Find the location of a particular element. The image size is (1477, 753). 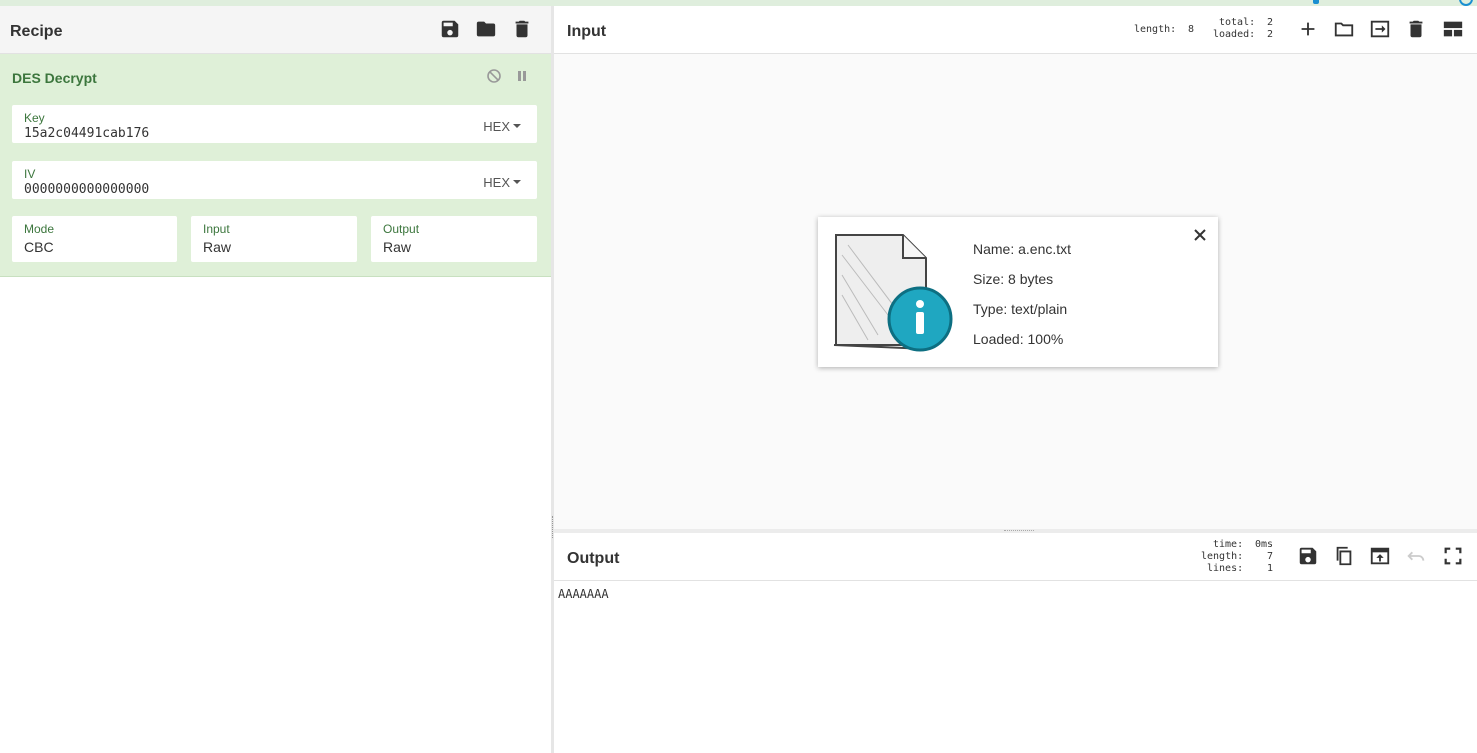

input-title: Input is located at coordinates (587, 31).